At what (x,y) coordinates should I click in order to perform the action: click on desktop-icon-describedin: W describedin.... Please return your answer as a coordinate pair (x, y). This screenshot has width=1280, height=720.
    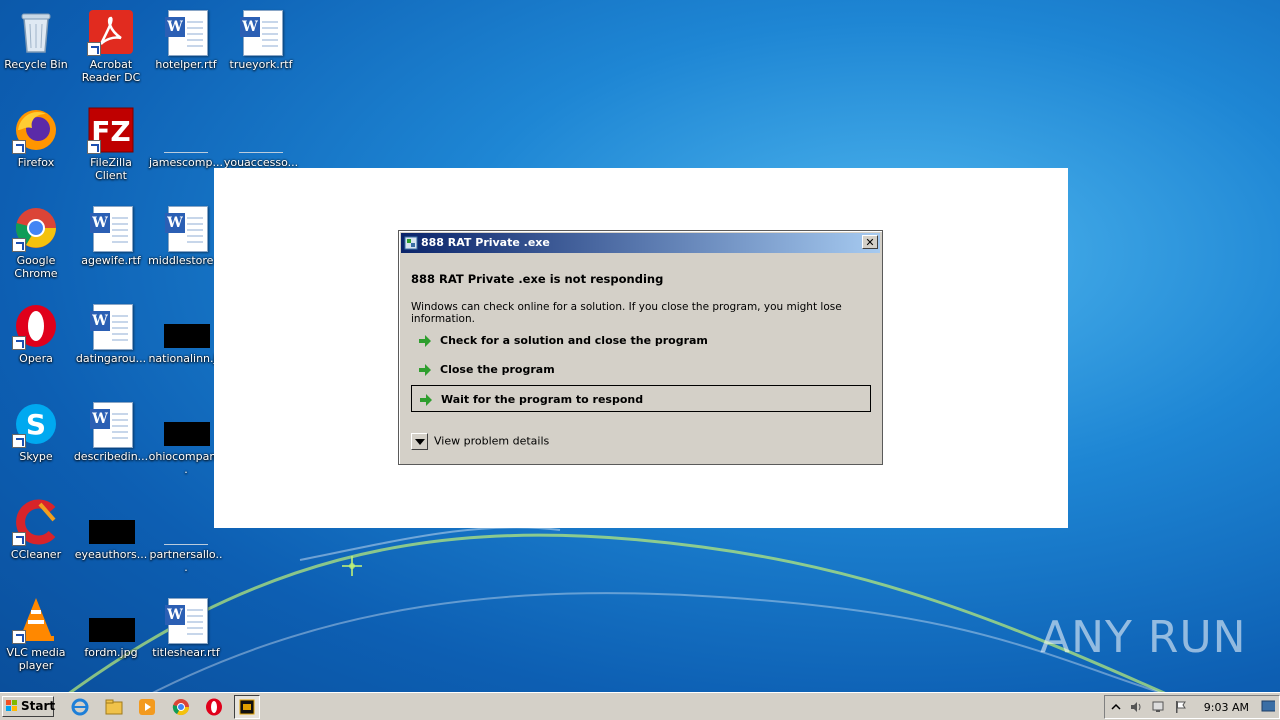
    Looking at the image, I should click on (111, 431).